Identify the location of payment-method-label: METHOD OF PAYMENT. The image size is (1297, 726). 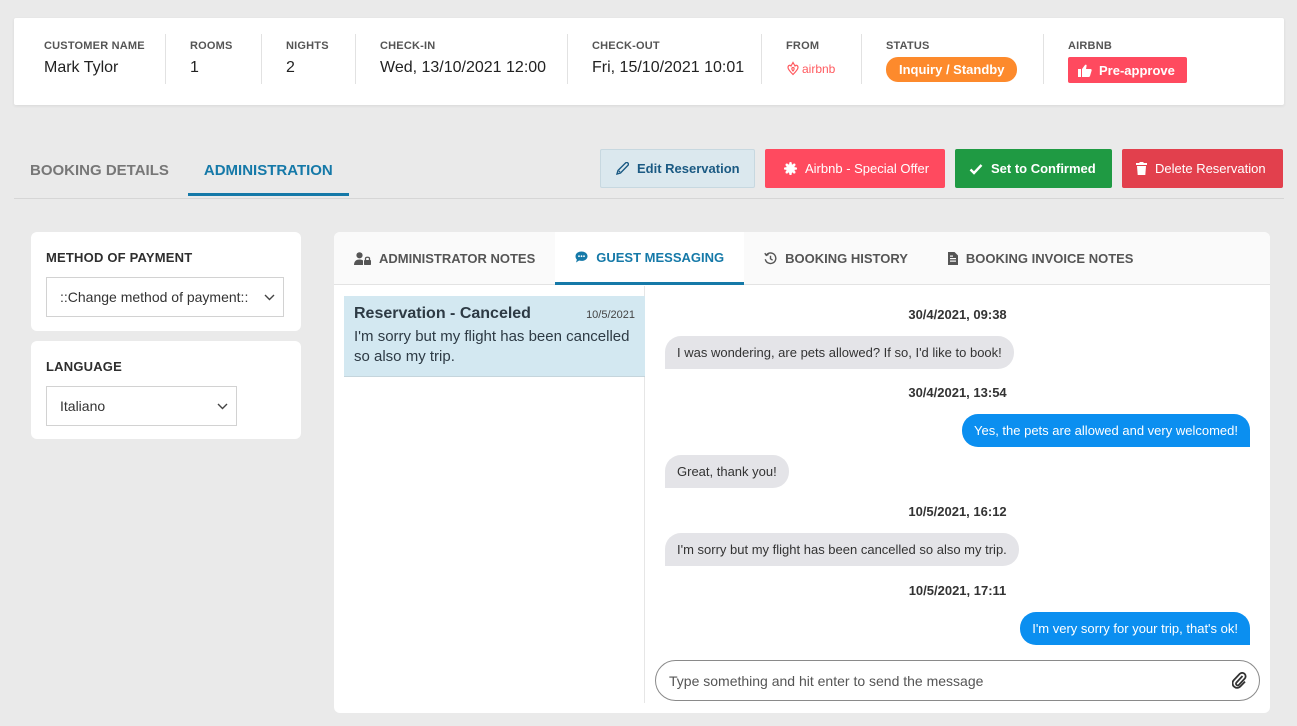
(119, 257).